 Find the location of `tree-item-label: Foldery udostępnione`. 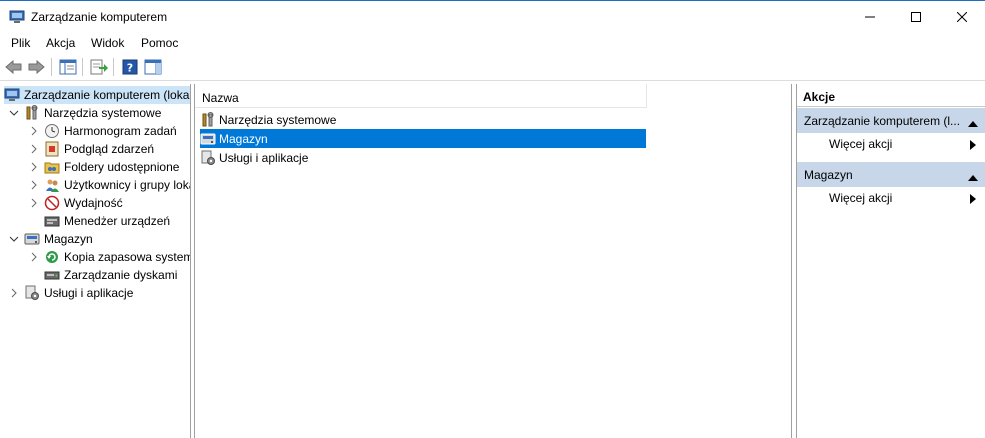

tree-item-label: Foldery udostępnione is located at coordinates (122, 167).